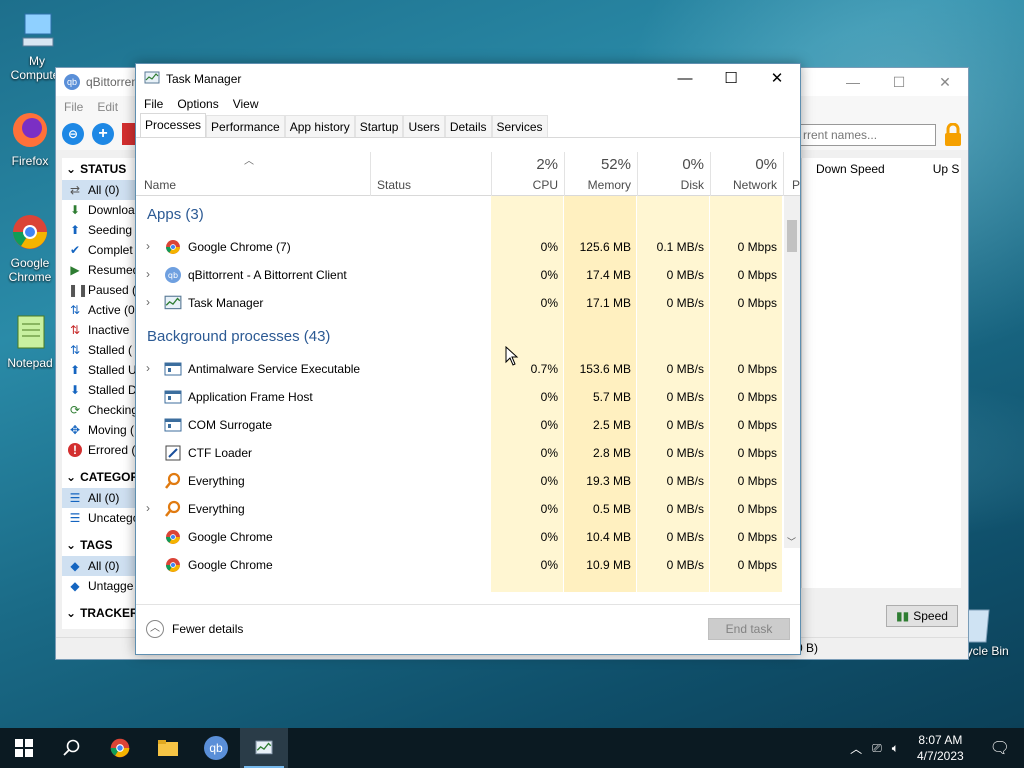 The image size is (1024, 768). What do you see at coordinates (528, 174) in the screenshot?
I see `column-cpu: 2% CPU` at bounding box center [528, 174].